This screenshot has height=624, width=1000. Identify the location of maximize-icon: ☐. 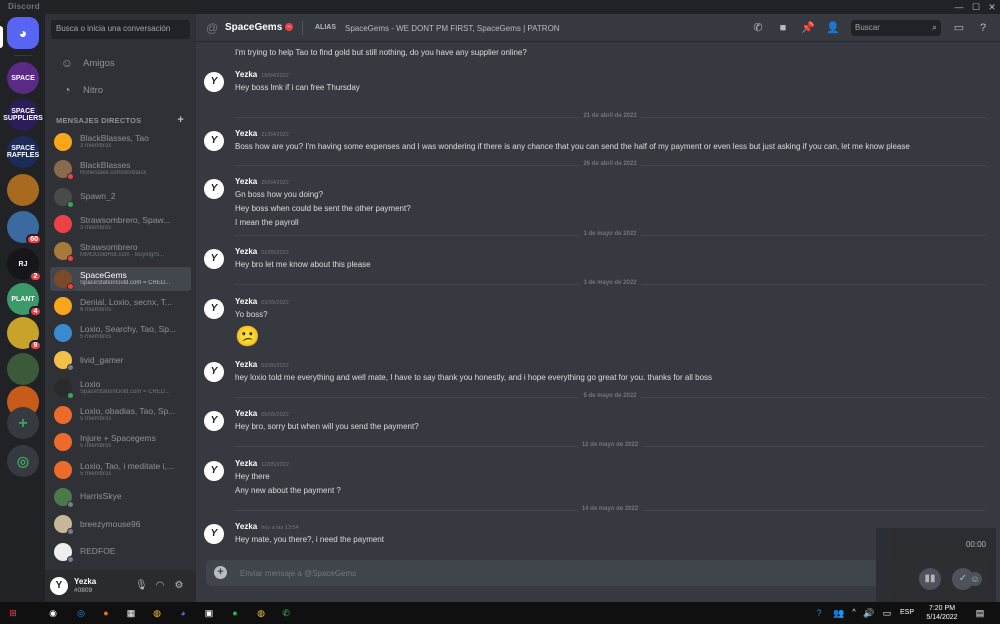
(976, 7).